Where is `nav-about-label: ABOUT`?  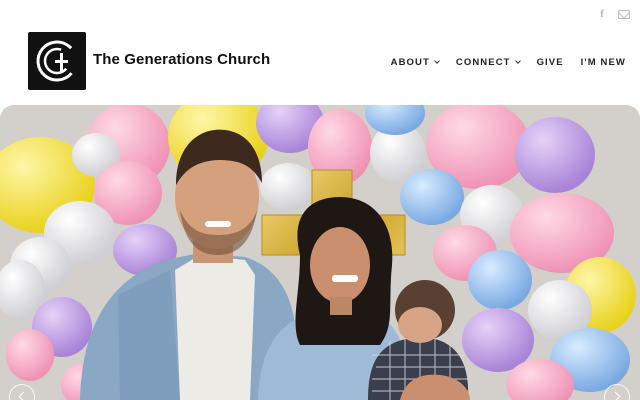 nav-about-label: ABOUT is located at coordinates (410, 62).